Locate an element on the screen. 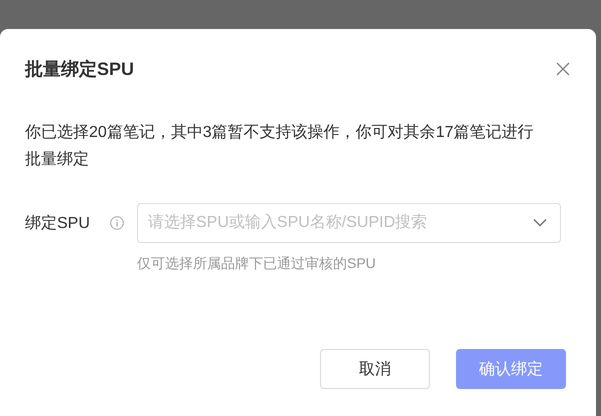  chevron-down-icon is located at coordinates (540, 222).